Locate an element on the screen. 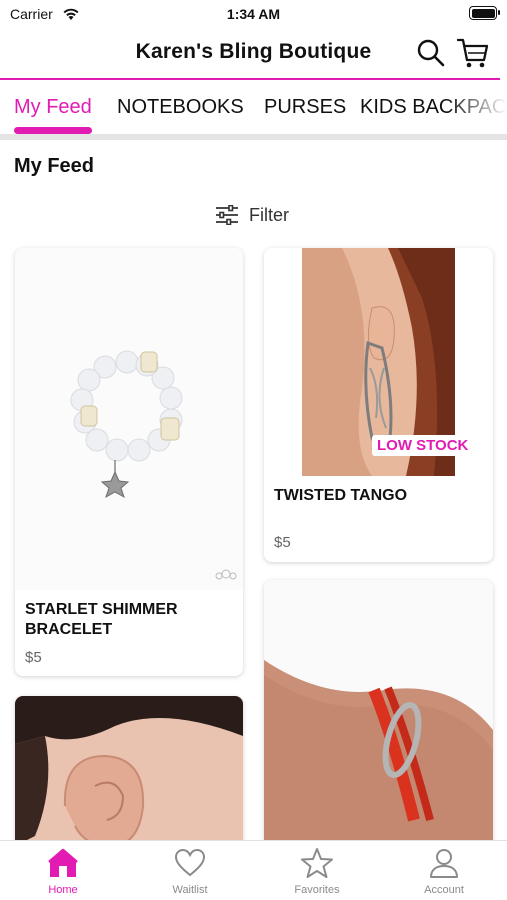  heart-icon is located at coordinates (190, 862).